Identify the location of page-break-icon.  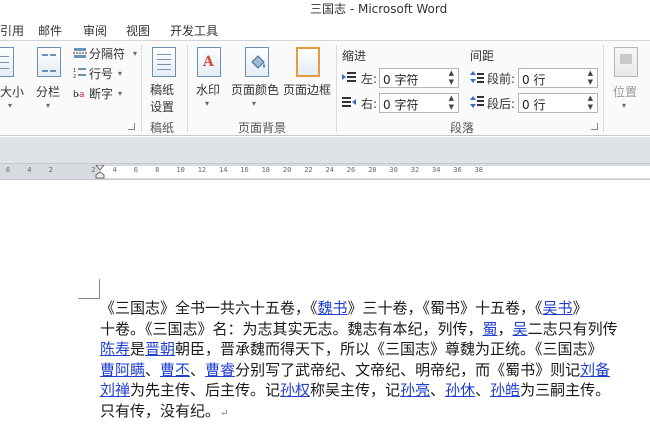
(80, 53).